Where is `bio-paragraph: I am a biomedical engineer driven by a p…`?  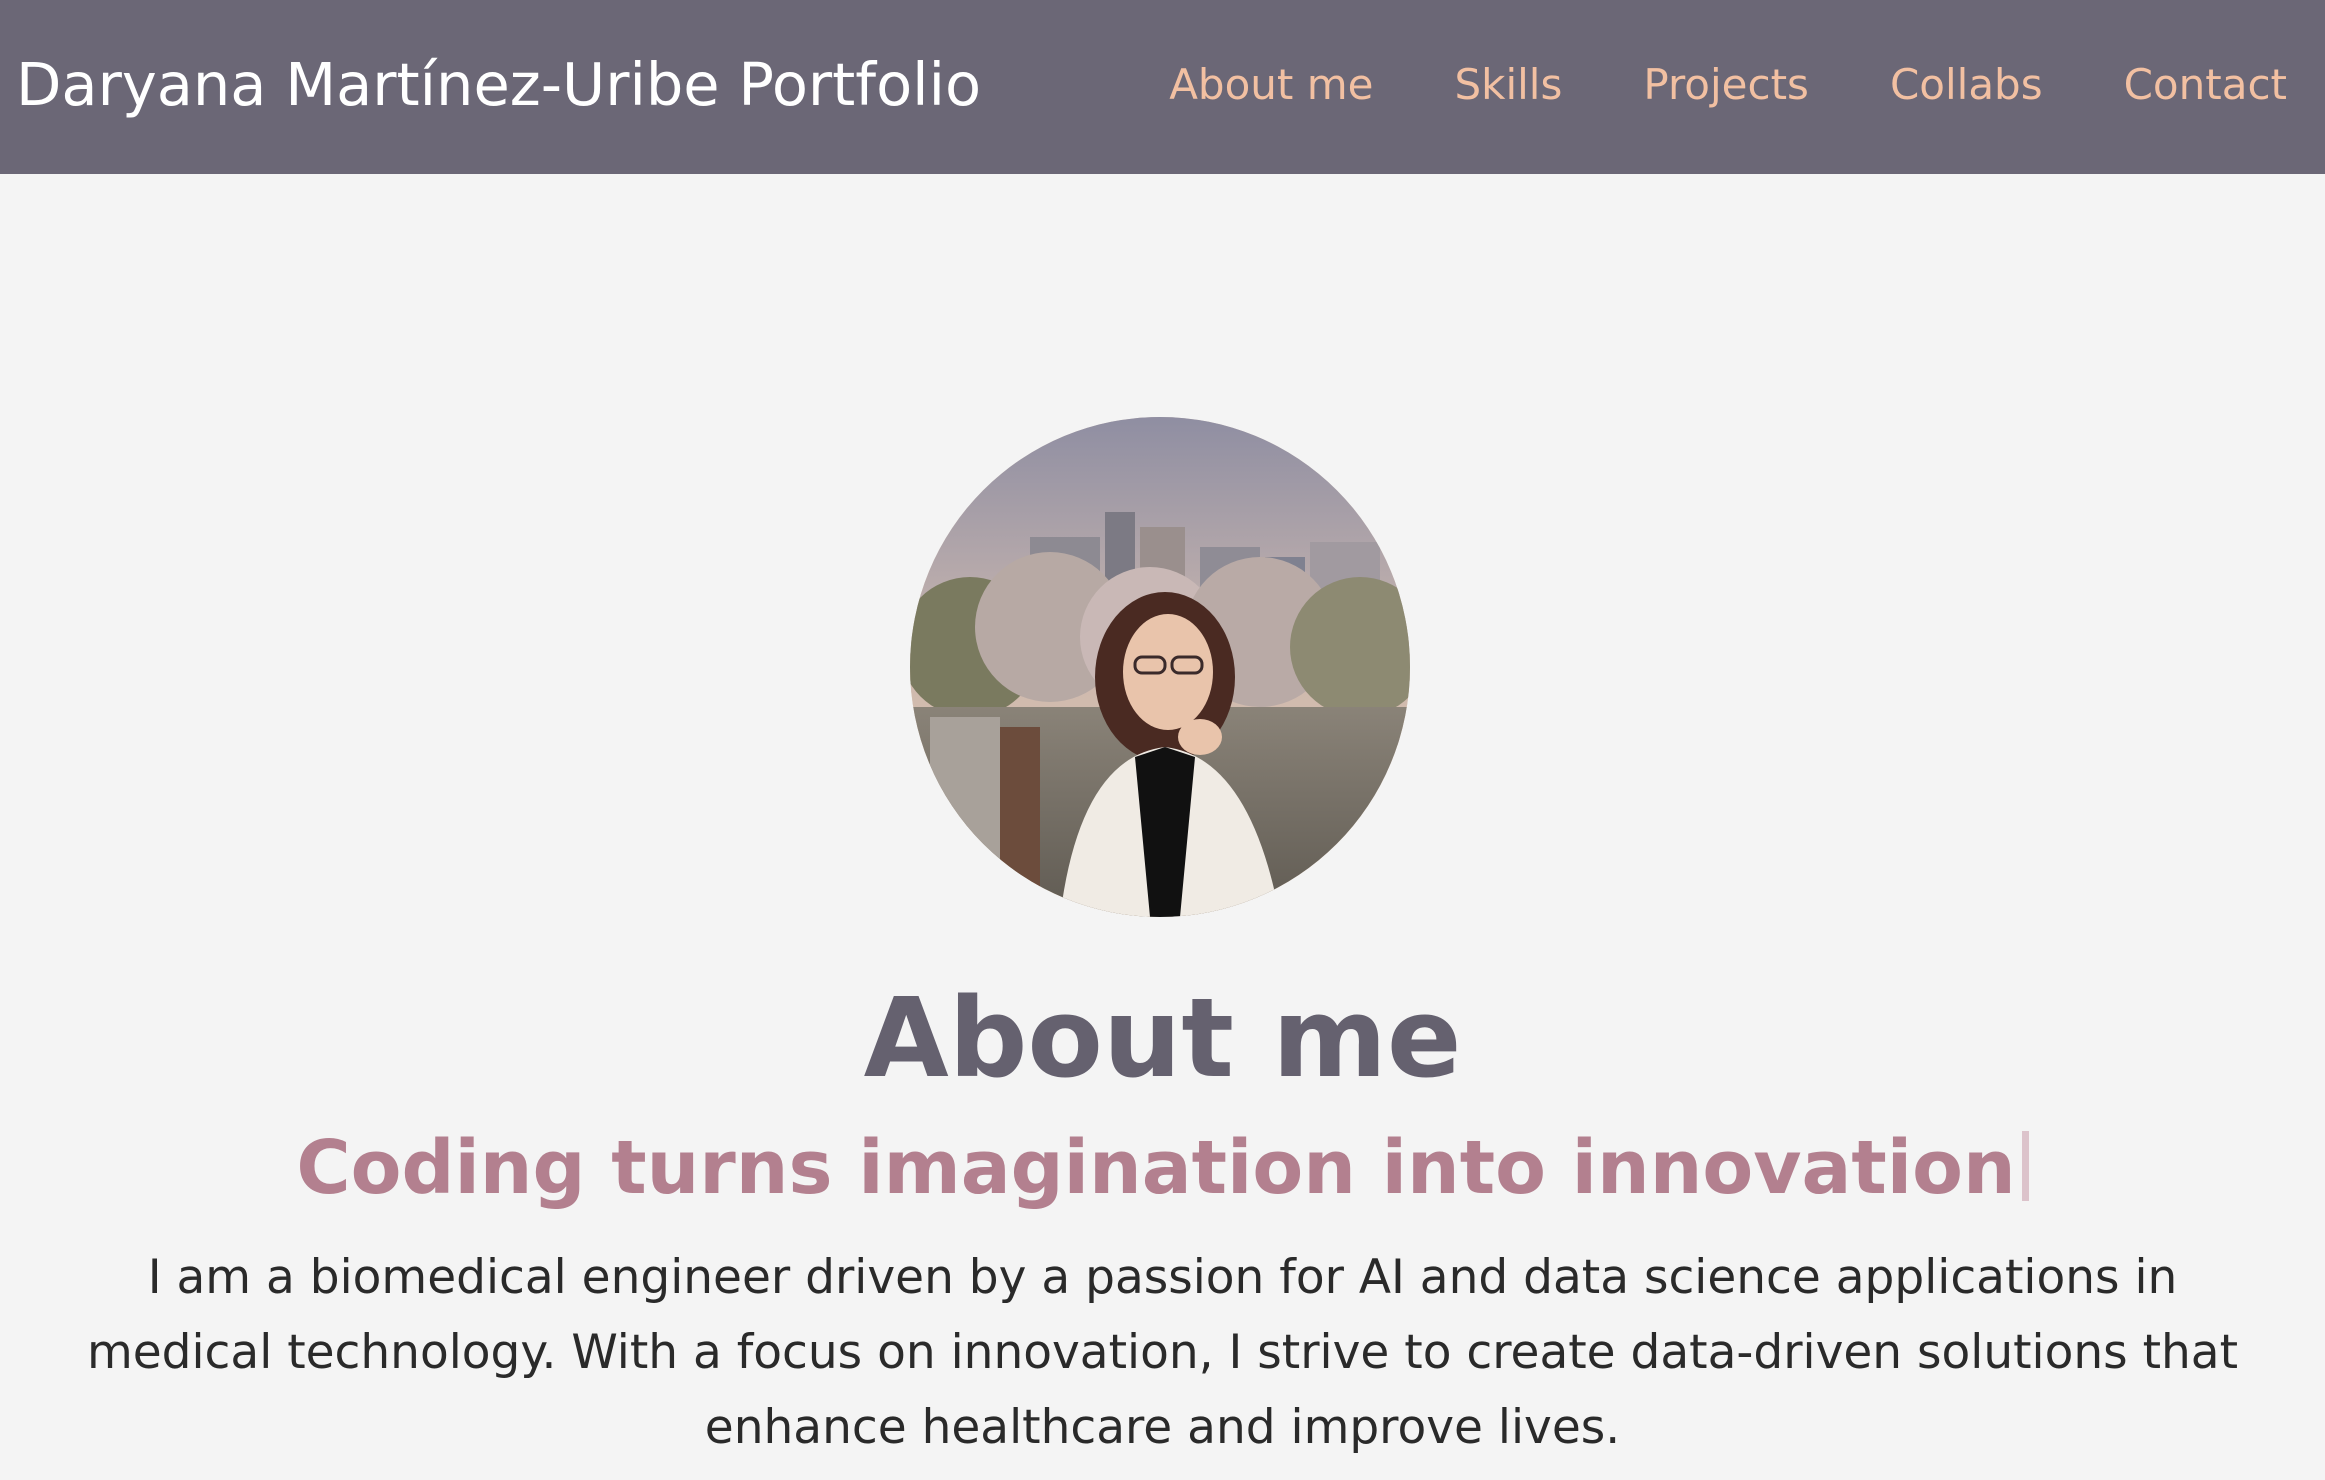
bio-paragraph: I am a biomedical engineer driven by a p… is located at coordinates (1162, 1352).